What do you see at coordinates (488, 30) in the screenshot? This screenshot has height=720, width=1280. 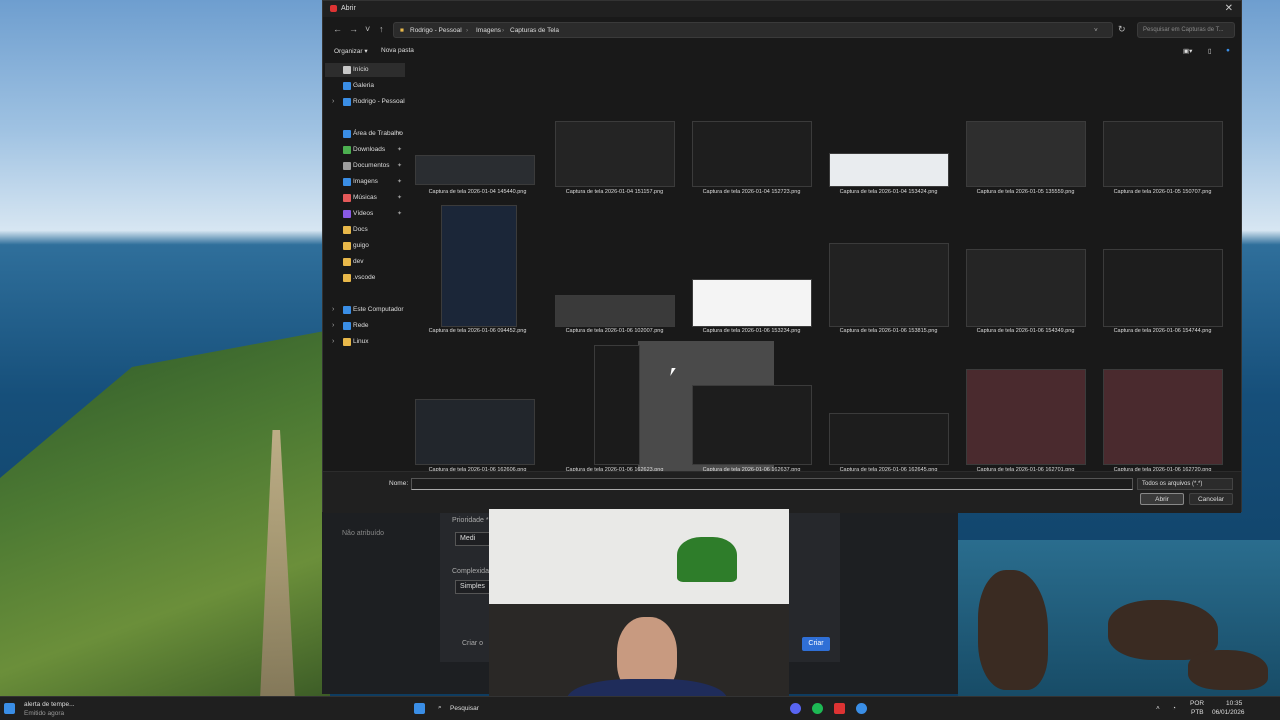 I see `crumb-1: Imagens` at bounding box center [488, 30].